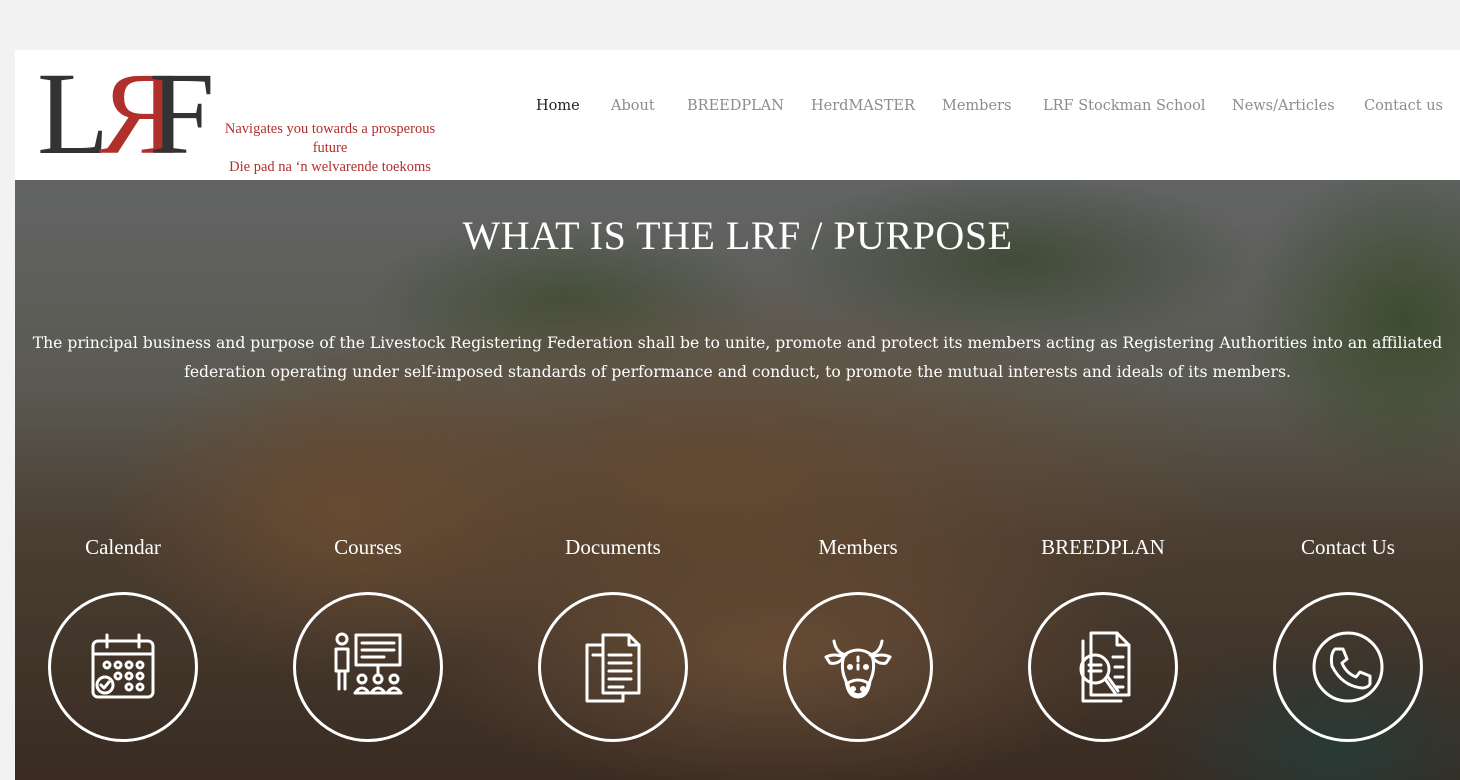 The image size is (1460, 780). I want to click on tile-circle-documents, so click(613, 667).